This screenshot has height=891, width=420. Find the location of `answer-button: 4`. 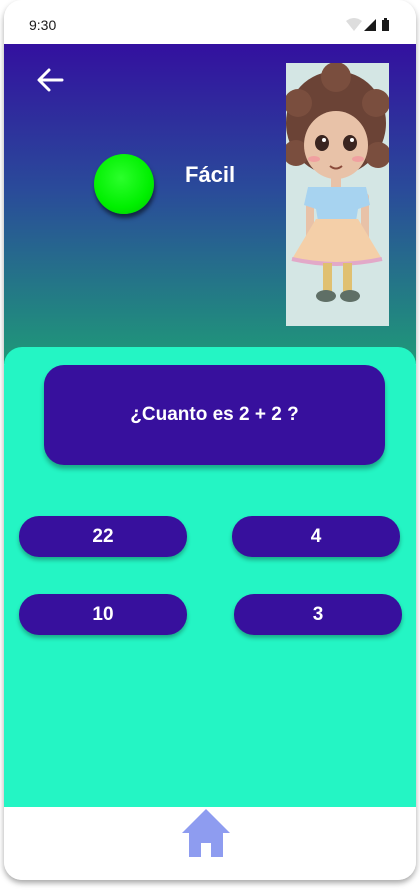

answer-button: 4 is located at coordinates (316, 536).